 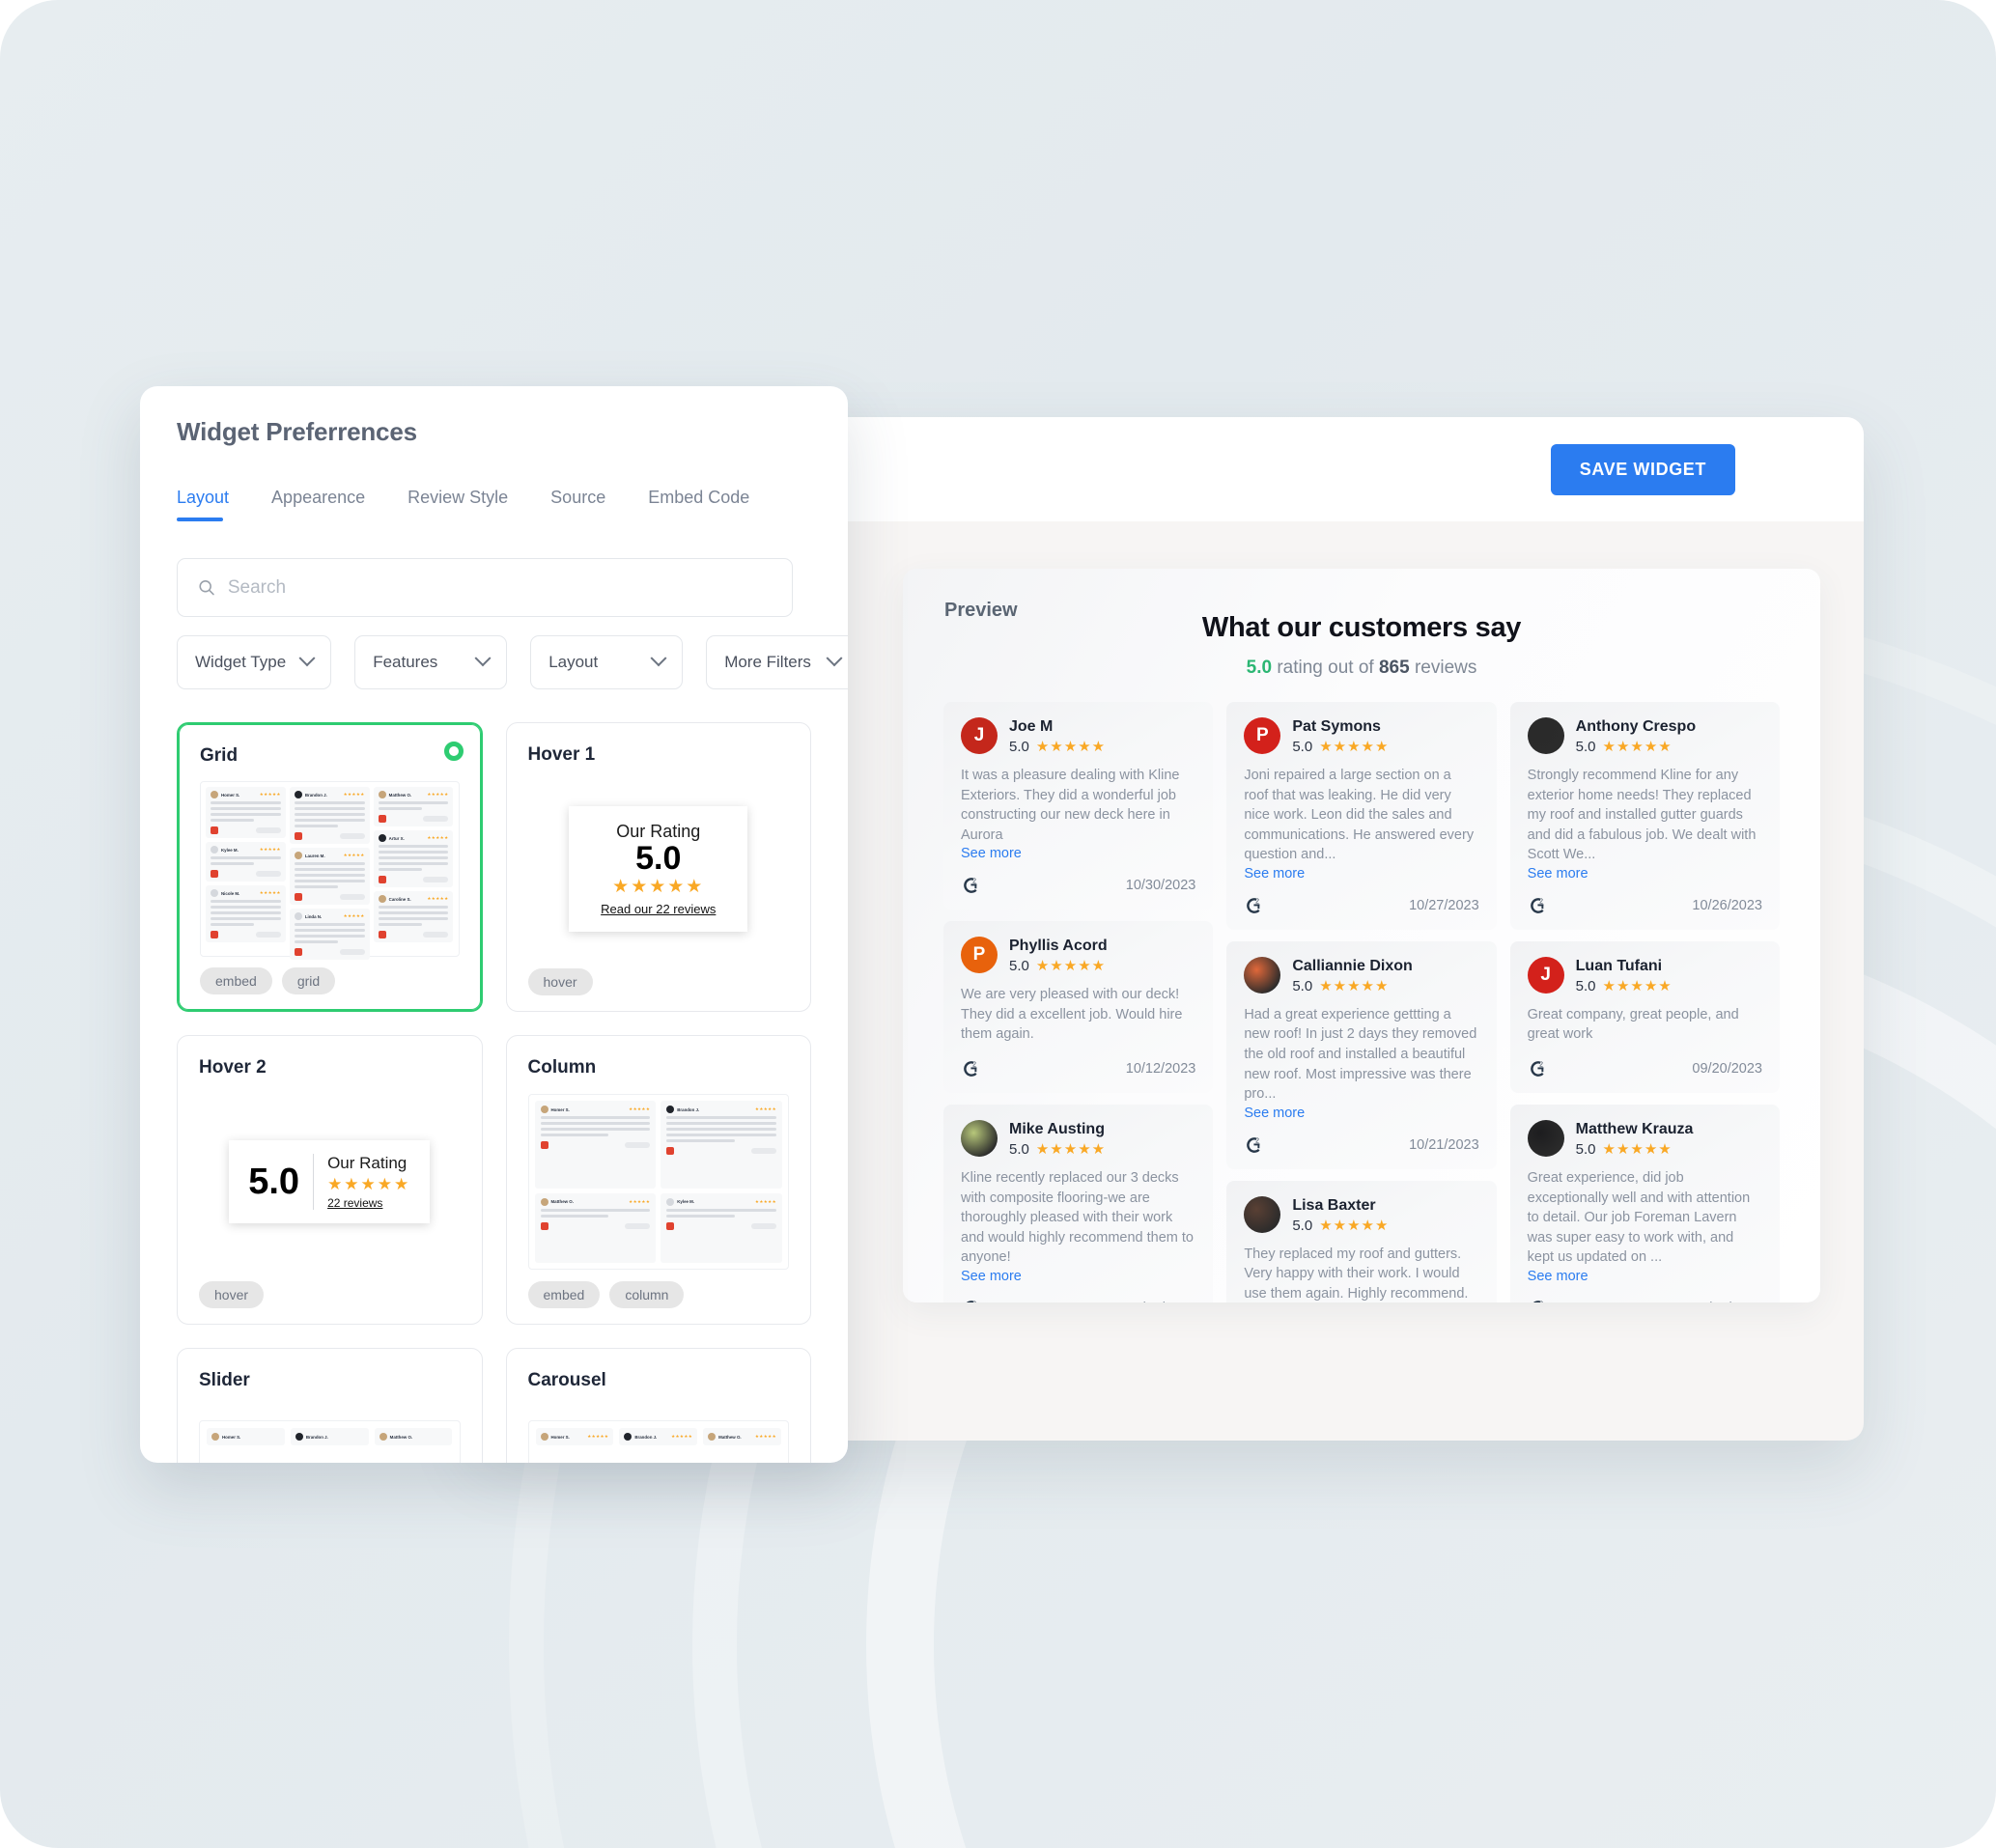 I want to click on reviewer-name: Phyllis Acord, so click(x=1058, y=947).